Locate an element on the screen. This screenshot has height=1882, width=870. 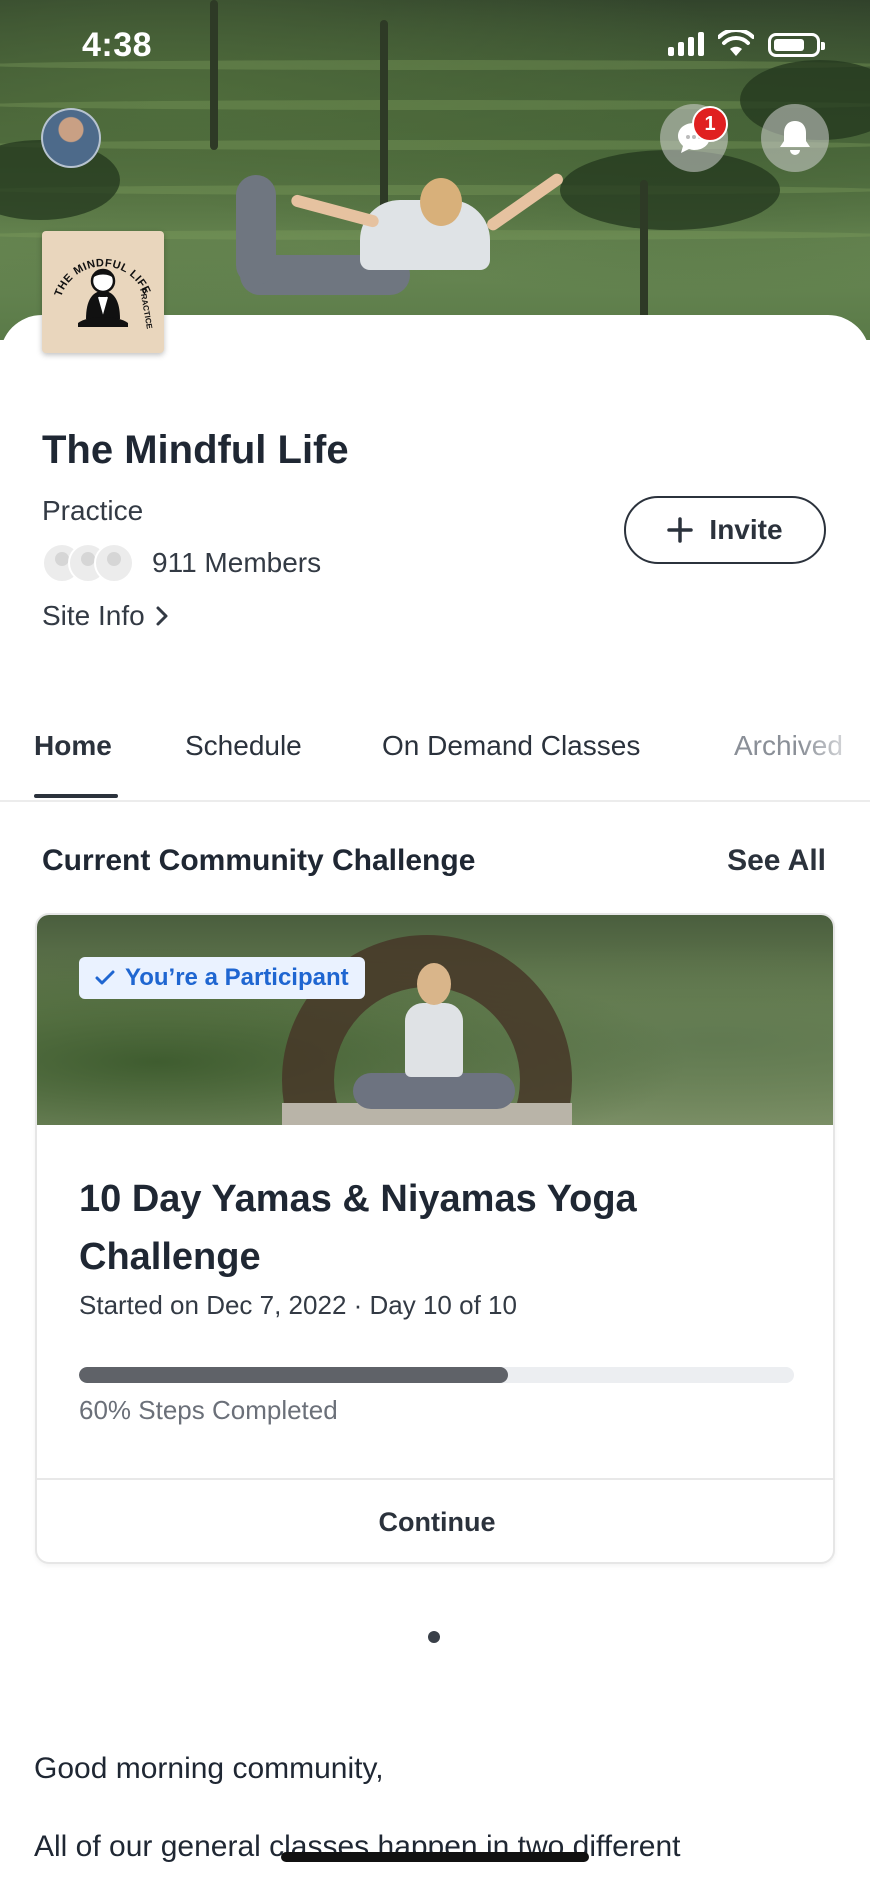
challenge-meta: Started on Dec 7, 2022 · Day 10 of 10 is located at coordinates (298, 1305).